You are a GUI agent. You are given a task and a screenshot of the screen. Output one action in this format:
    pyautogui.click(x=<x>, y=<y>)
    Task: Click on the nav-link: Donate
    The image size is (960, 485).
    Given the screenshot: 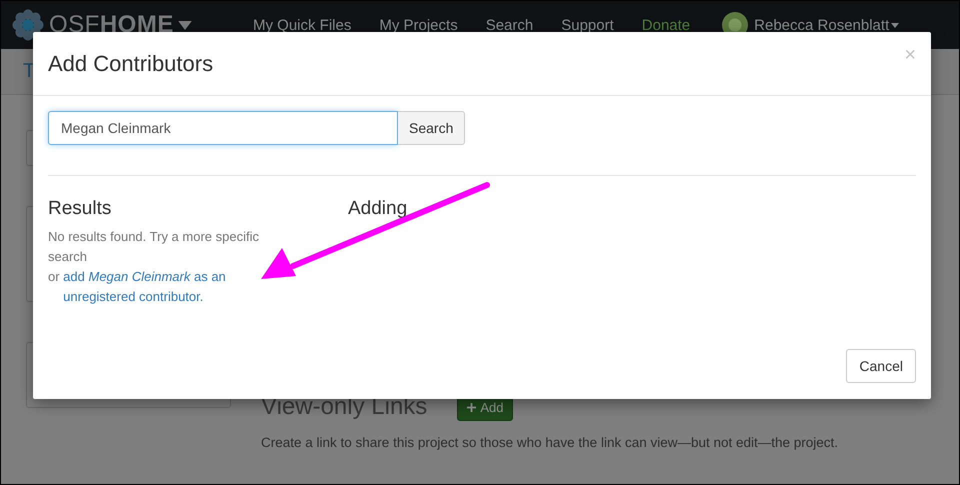 What is the action you would take?
    pyautogui.click(x=666, y=25)
    